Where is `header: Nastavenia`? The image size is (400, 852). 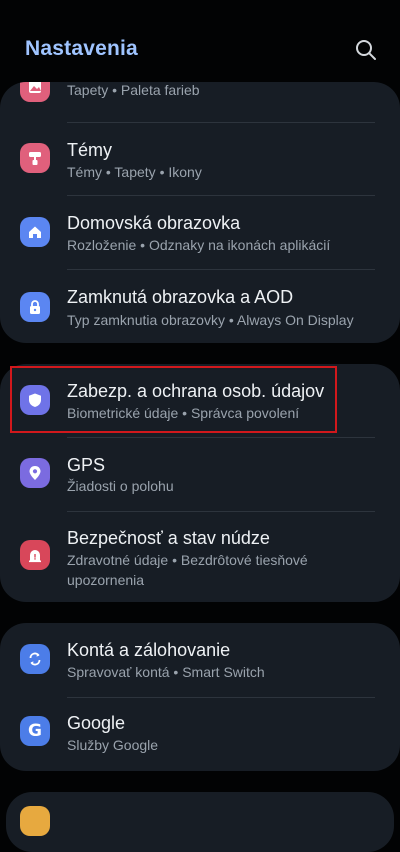
header: Nastavenia is located at coordinates (200, 41).